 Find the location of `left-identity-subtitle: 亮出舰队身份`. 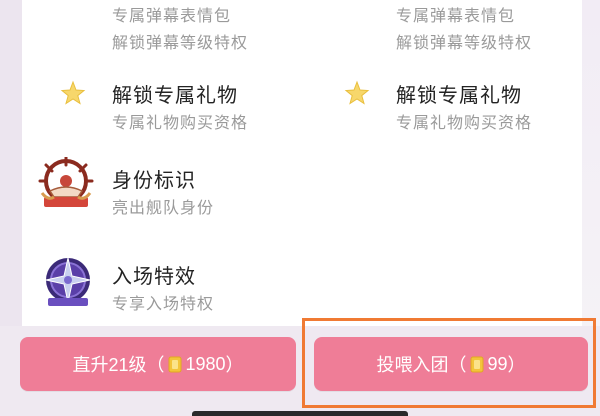

left-identity-subtitle: 亮出舰队身份 is located at coordinates (163, 207).